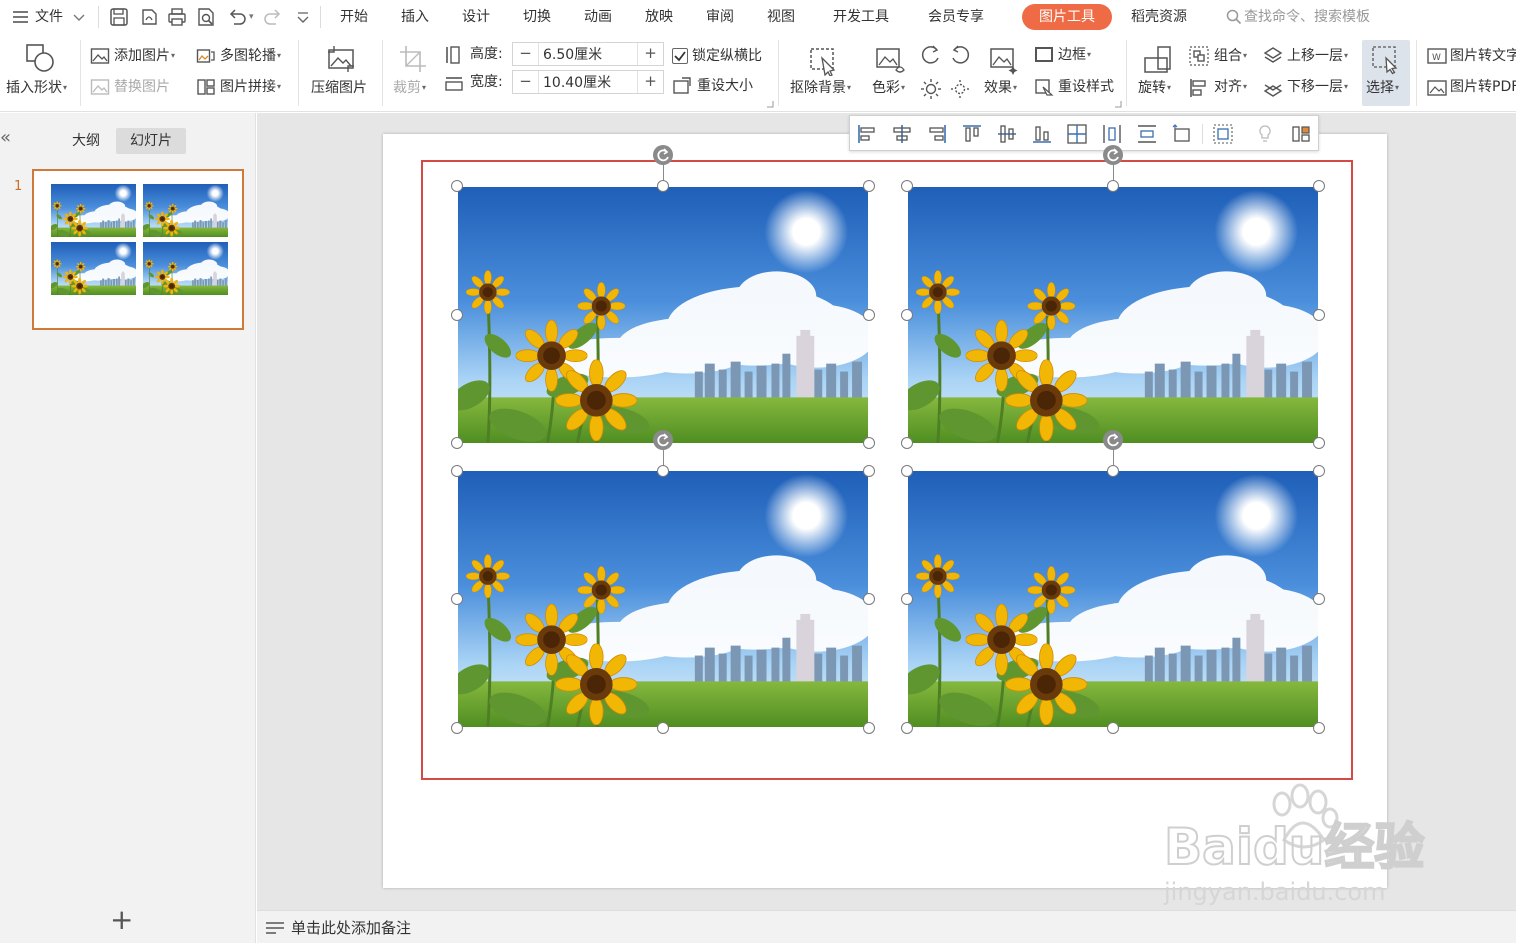 This screenshot has width=1516, height=943. What do you see at coordinates (86, 141) in the screenshot?
I see `tab-outline: 大纲` at bounding box center [86, 141].